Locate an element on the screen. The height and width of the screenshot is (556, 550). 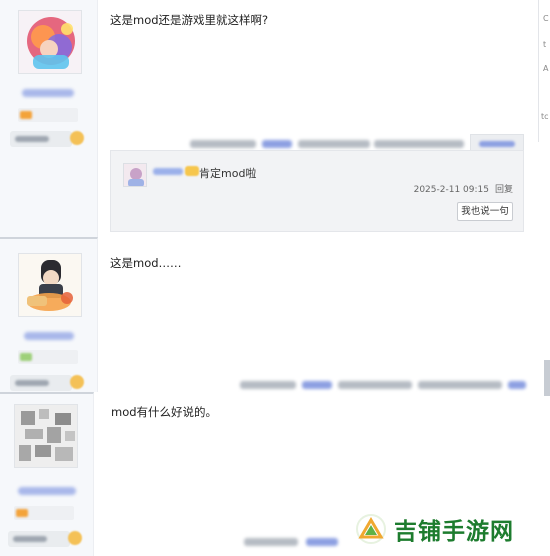
watermark: 吉铺手游网 is located at coordinates (435, 529).